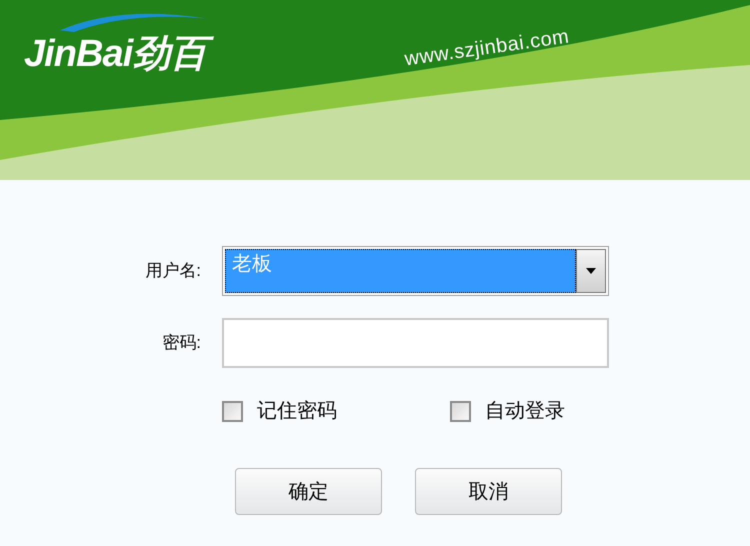 Image resolution: width=750 pixels, height=546 pixels. Describe the element at coordinates (181, 343) in the screenshot. I see `password-label: 密码:` at that location.